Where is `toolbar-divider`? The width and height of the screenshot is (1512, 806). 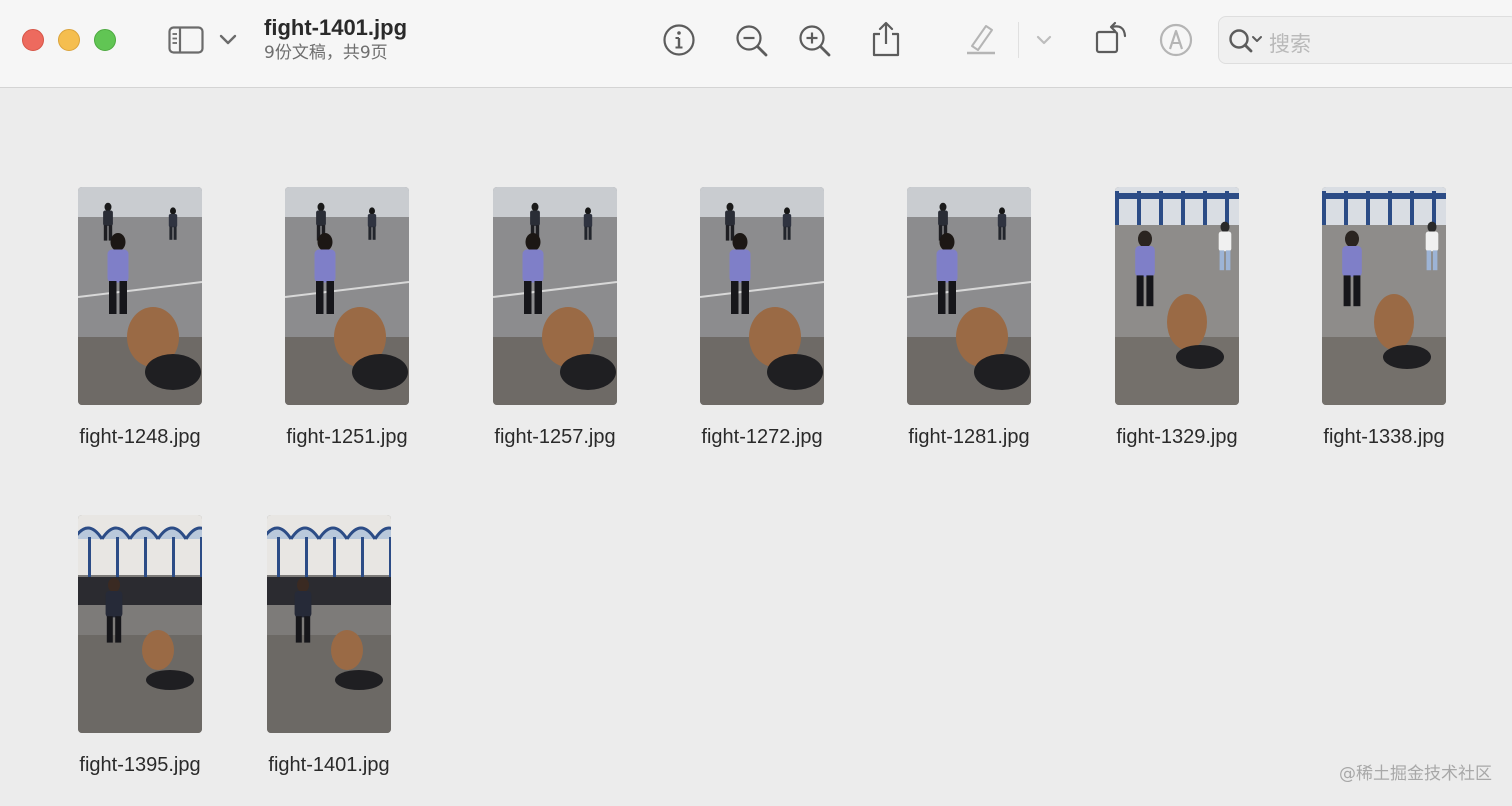 toolbar-divider is located at coordinates (1018, 40).